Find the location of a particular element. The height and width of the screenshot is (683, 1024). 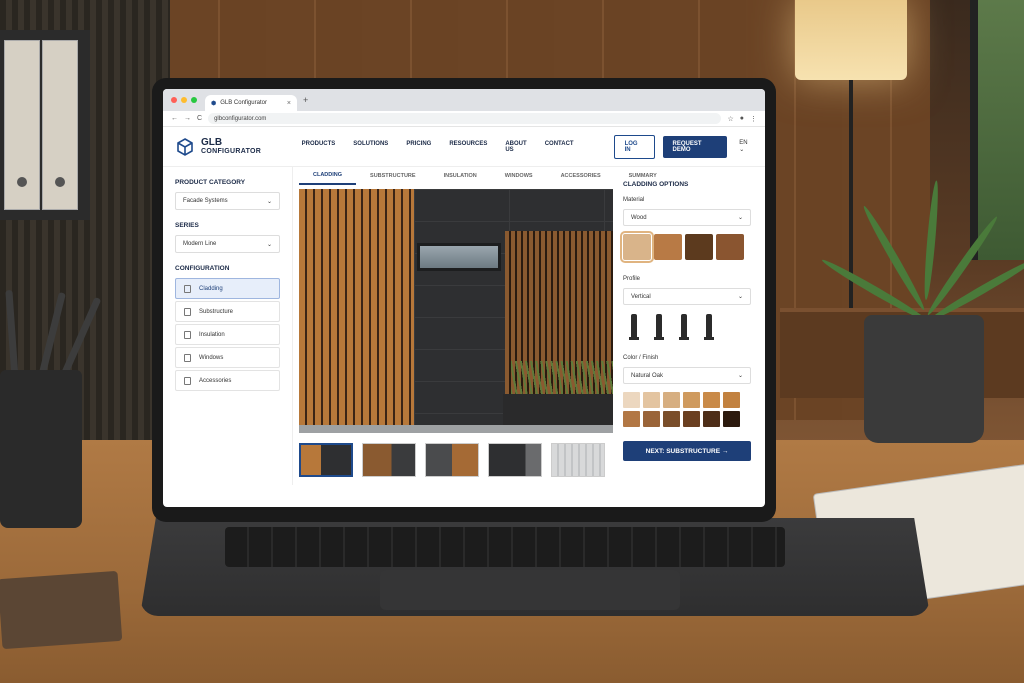

preview-thumbnails is located at coordinates (453, 460).